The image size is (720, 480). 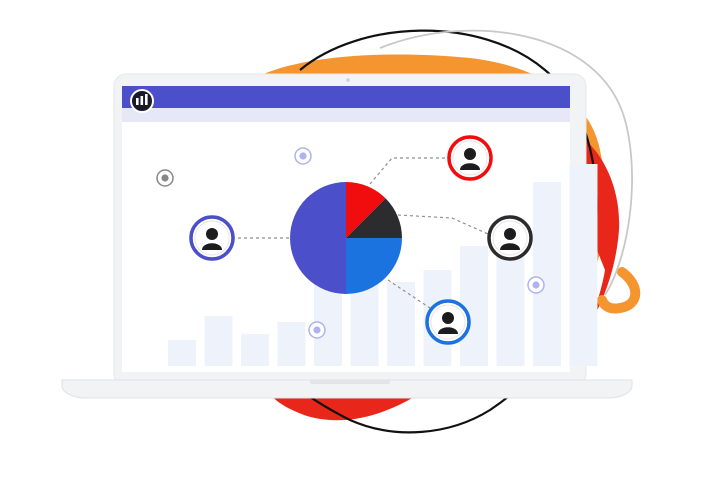 I want to click on pie-chart, so click(x=346, y=237).